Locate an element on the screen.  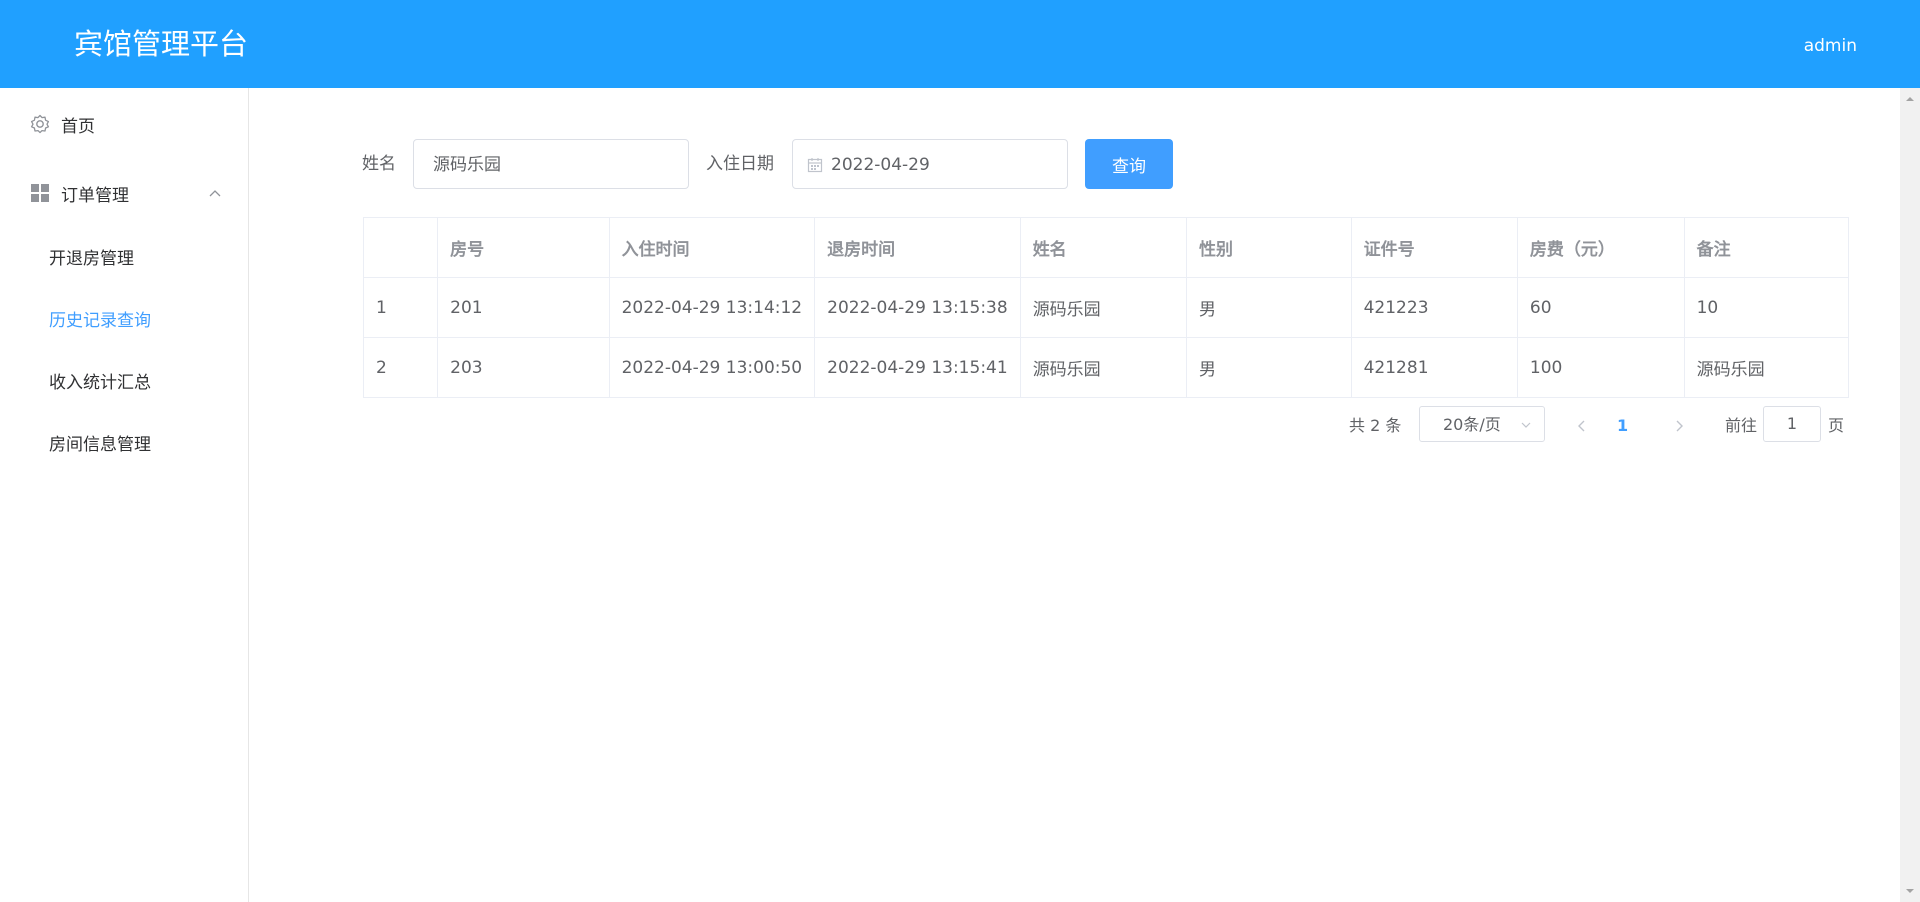
page-size-select: 20条/页 is located at coordinates (1482, 424).